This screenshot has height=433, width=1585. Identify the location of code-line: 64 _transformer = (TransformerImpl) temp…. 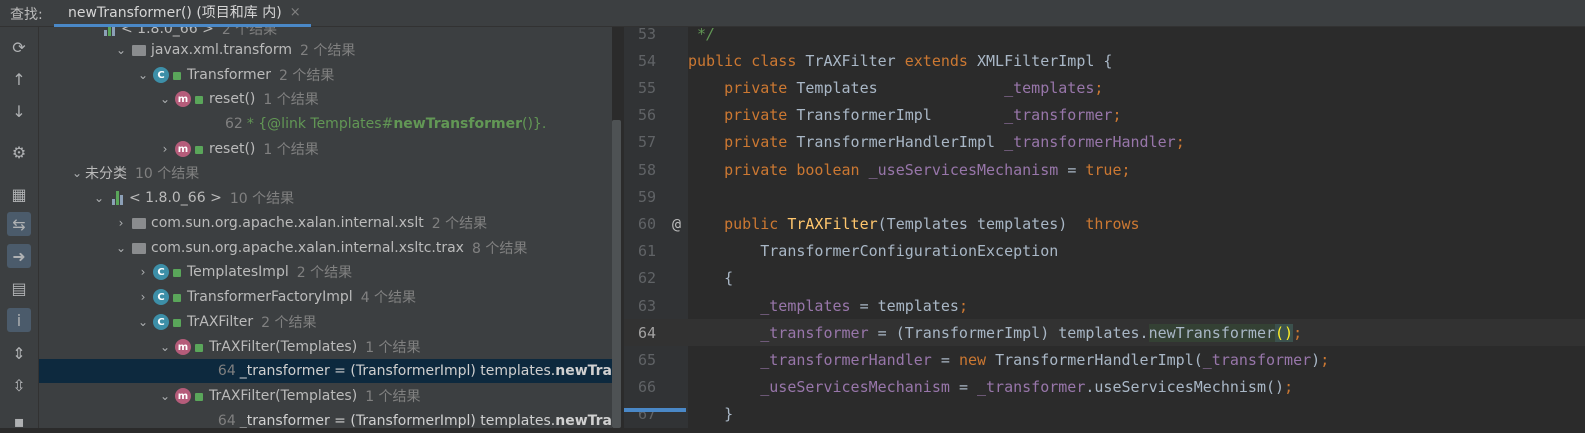
(1104, 333).